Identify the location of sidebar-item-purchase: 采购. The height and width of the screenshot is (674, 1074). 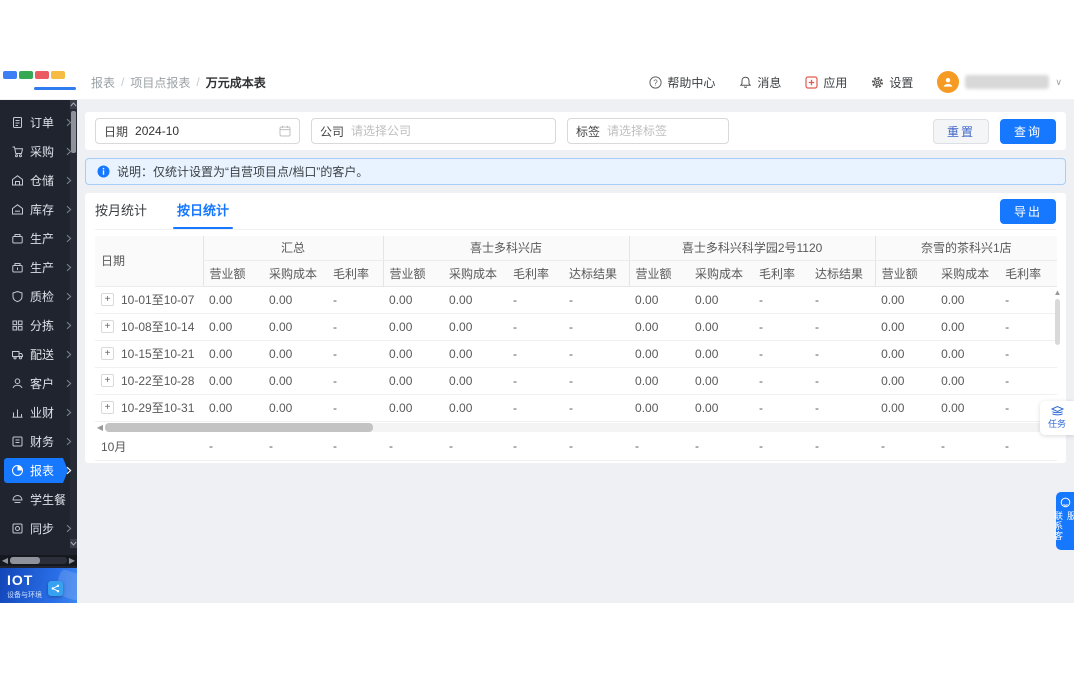
(38, 151).